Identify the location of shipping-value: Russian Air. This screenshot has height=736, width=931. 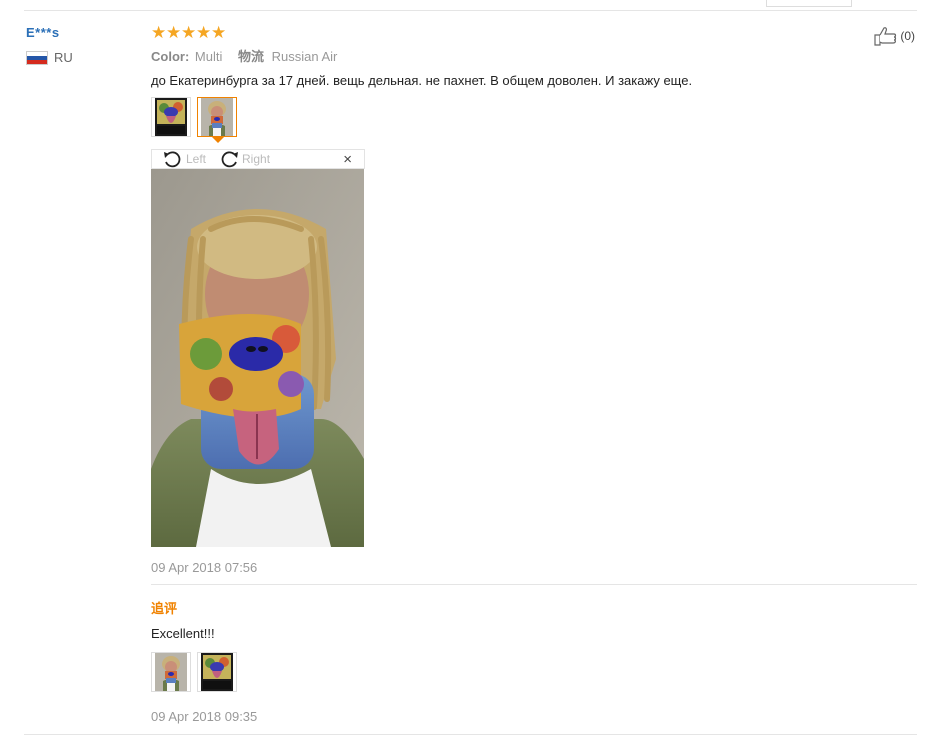
(304, 56).